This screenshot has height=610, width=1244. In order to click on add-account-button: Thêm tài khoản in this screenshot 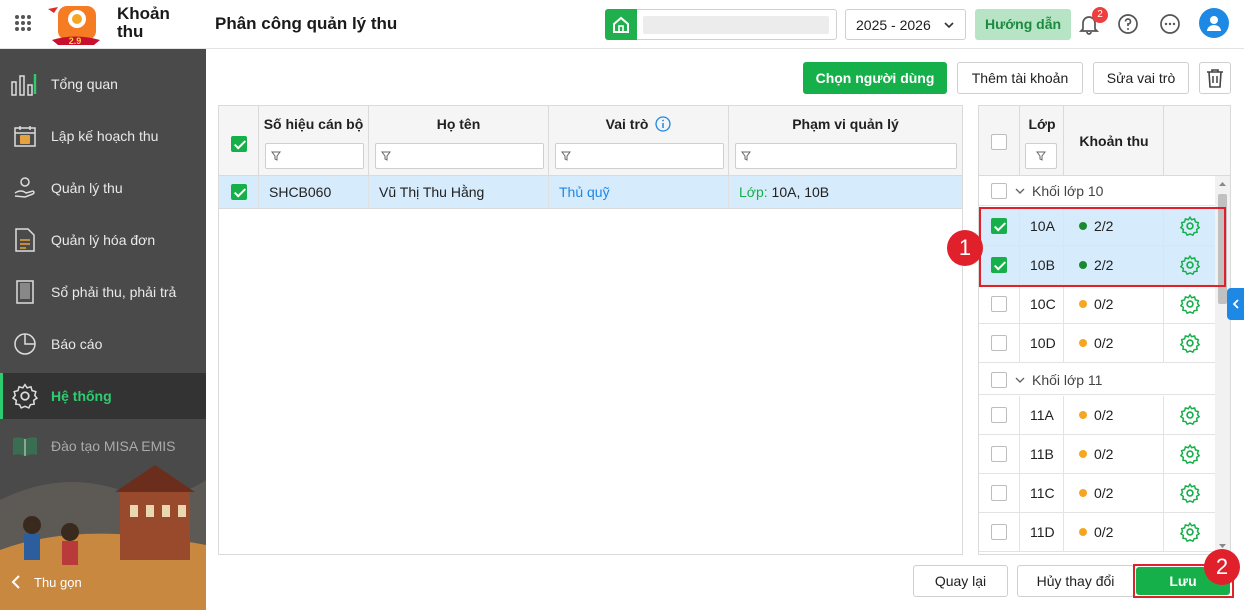, I will do `click(1020, 78)`.